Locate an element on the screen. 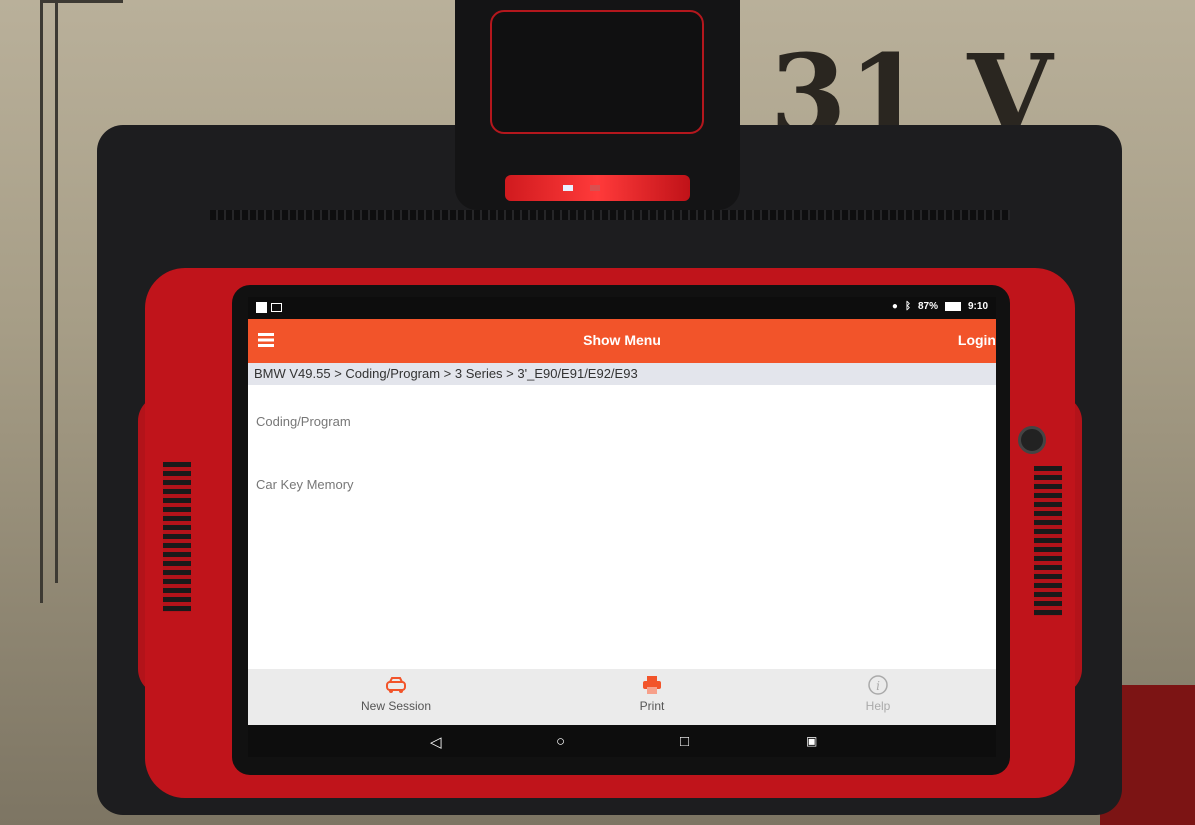  login-button: Login is located at coordinates (977, 340).